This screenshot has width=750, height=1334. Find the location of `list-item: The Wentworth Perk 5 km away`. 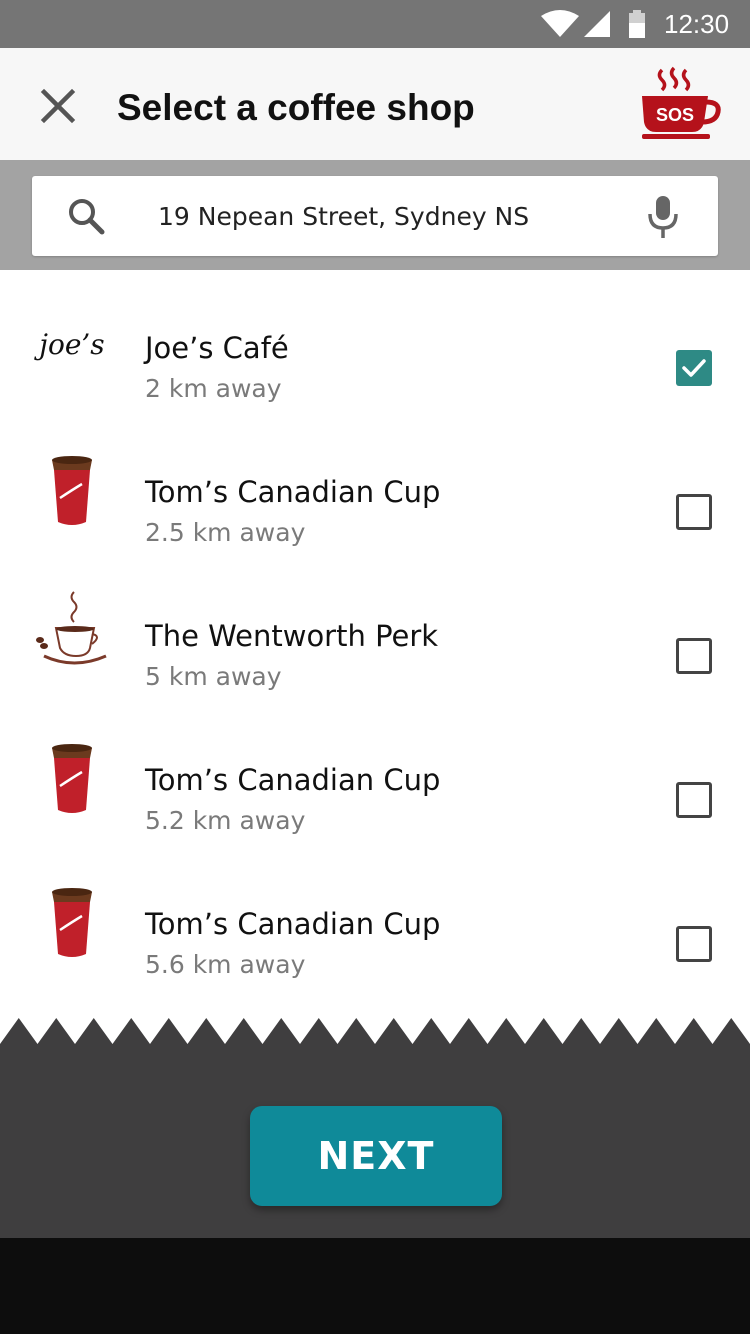

list-item: The Wentworth Perk 5 km away is located at coordinates (375, 630).